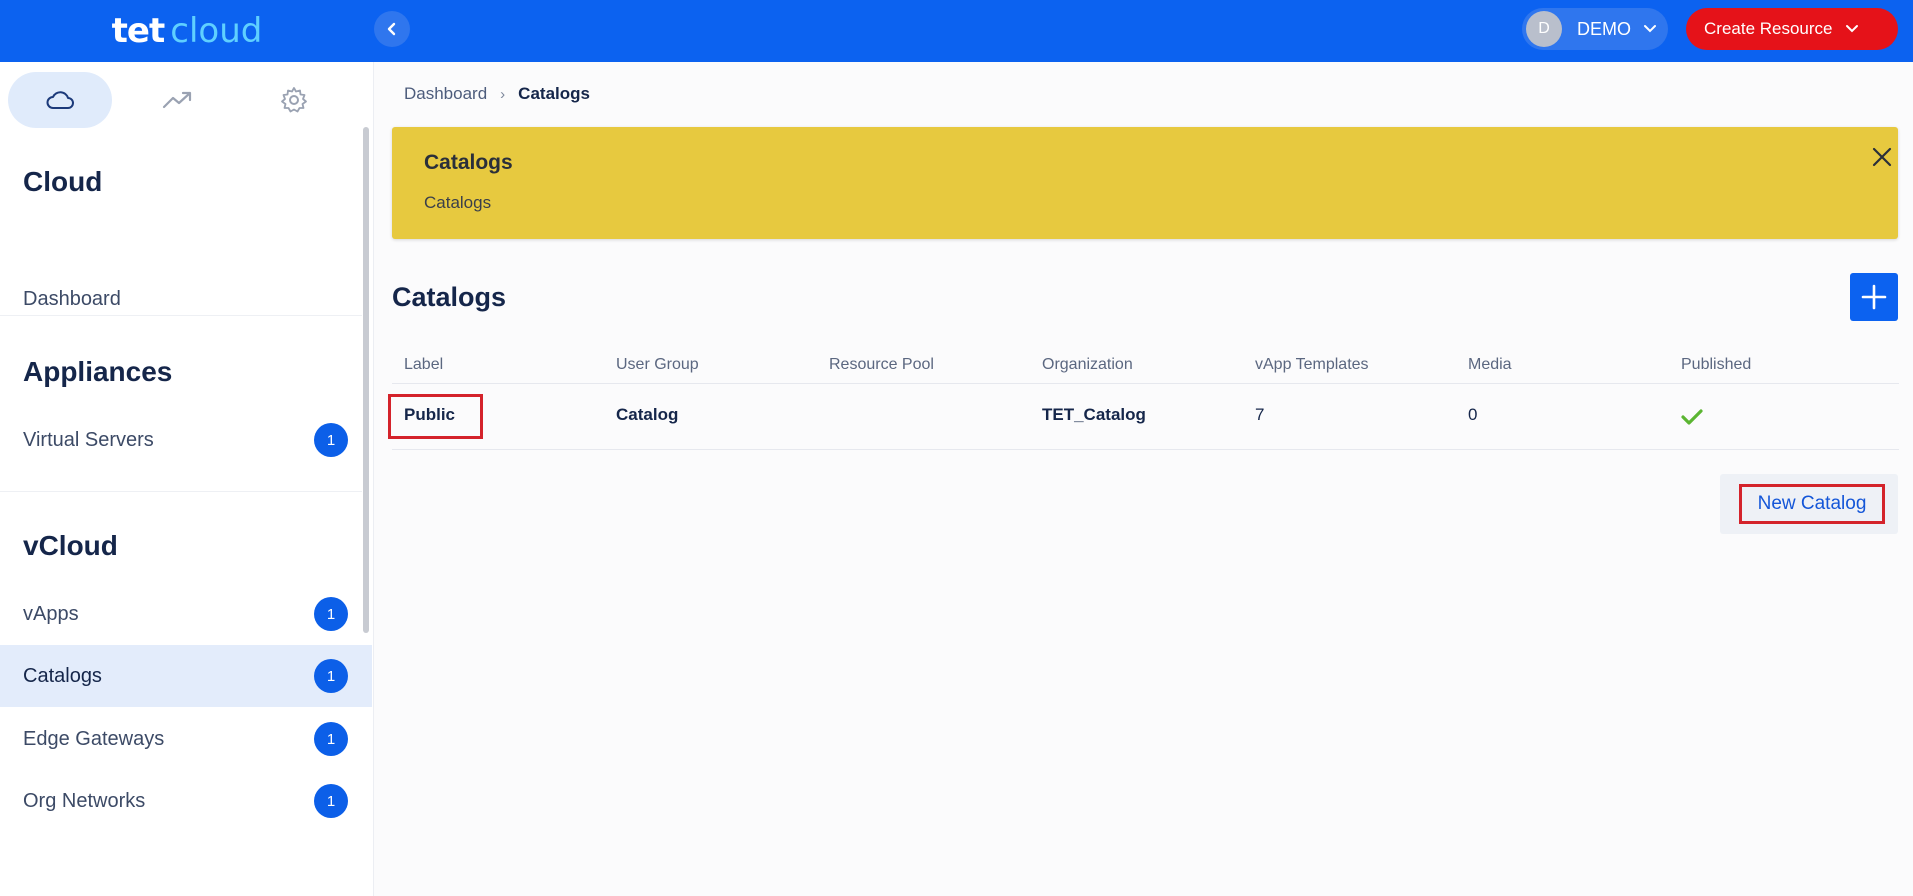  I want to click on breadcrumb: Dashboard › Catalogs, so click(497, 94).